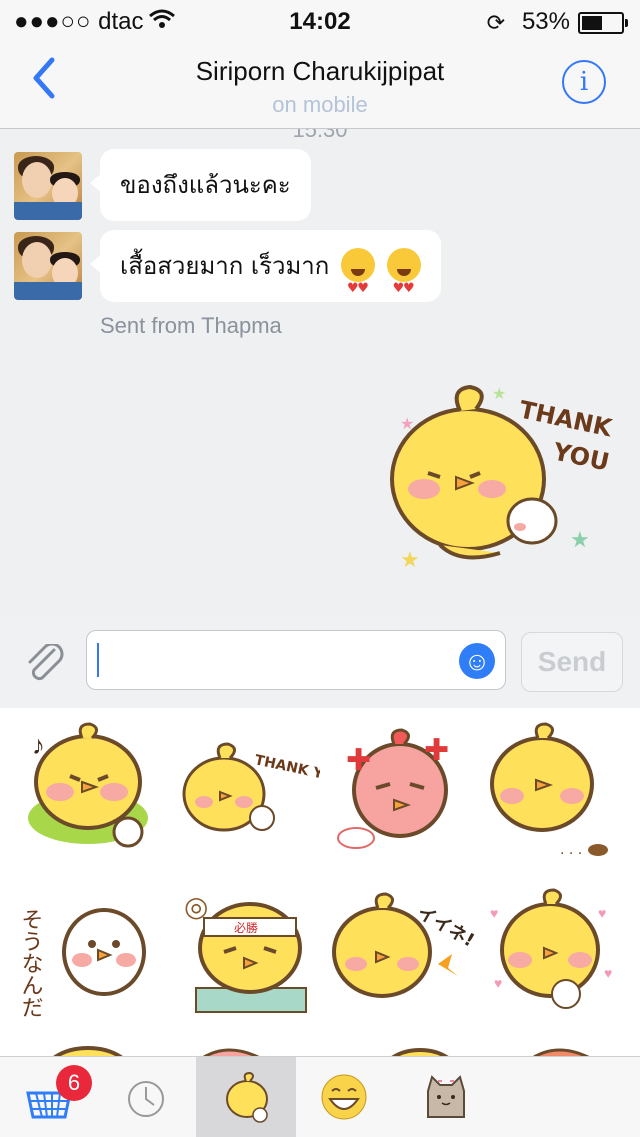 This screenshot has width=640, height=1137. What do you see at coordinates (626, 23) in the screenshot?
I see `battery-nub` at bounding box center [626, 23].